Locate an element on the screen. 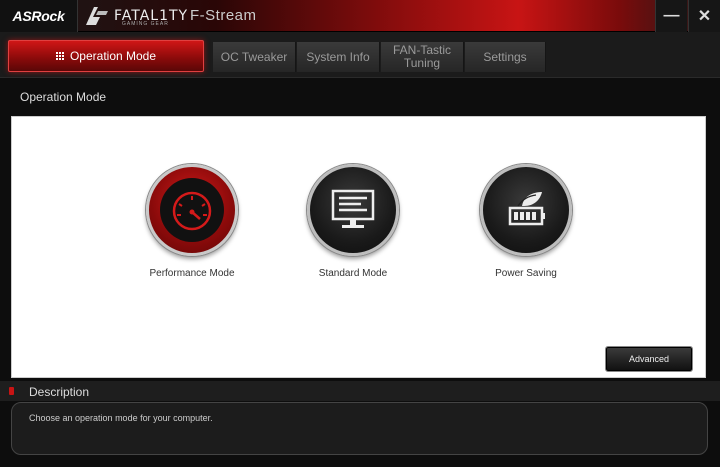  standard-mode-button is located at coordinates (353, 210).